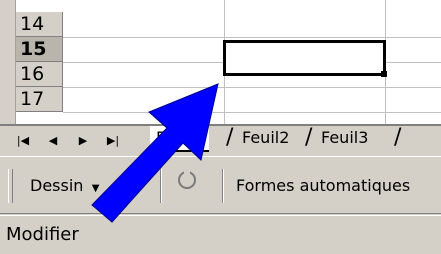 The image size is (441, 254). Describe the element at coordinates (8, 62) in the screenshot. I see `grid-left-strip` at that location.